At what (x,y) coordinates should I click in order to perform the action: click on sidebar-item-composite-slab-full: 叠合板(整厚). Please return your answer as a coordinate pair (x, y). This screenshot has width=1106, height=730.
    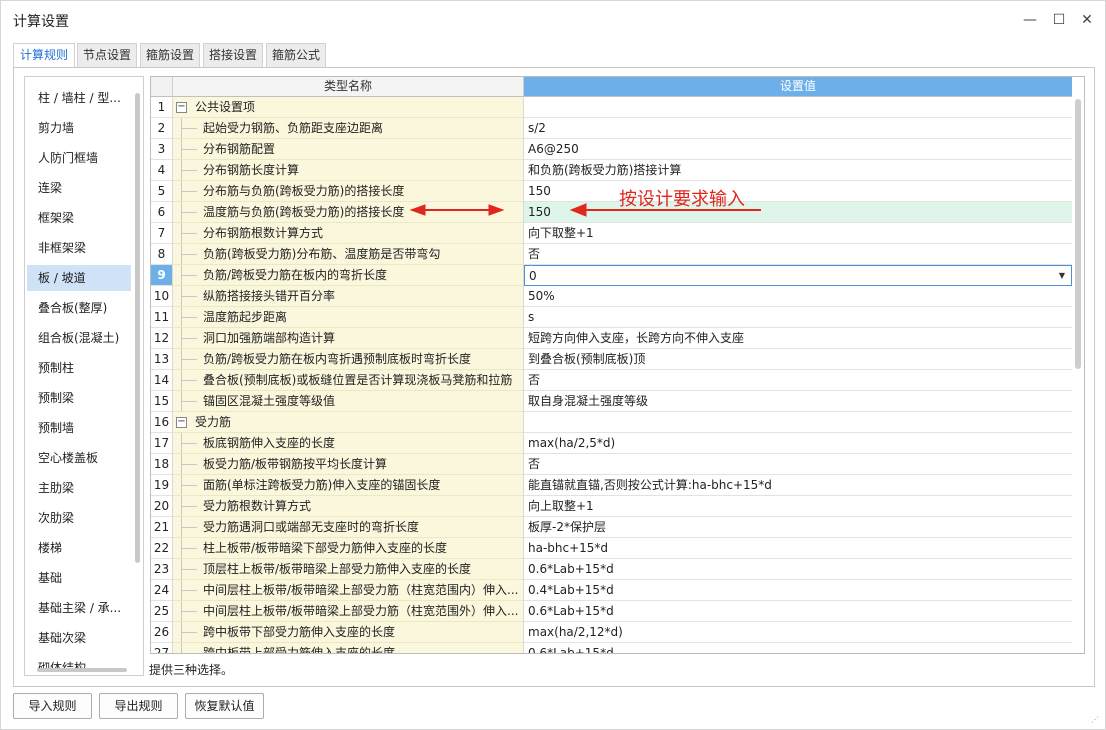
    Looking at the image, I should click on (79, 308).